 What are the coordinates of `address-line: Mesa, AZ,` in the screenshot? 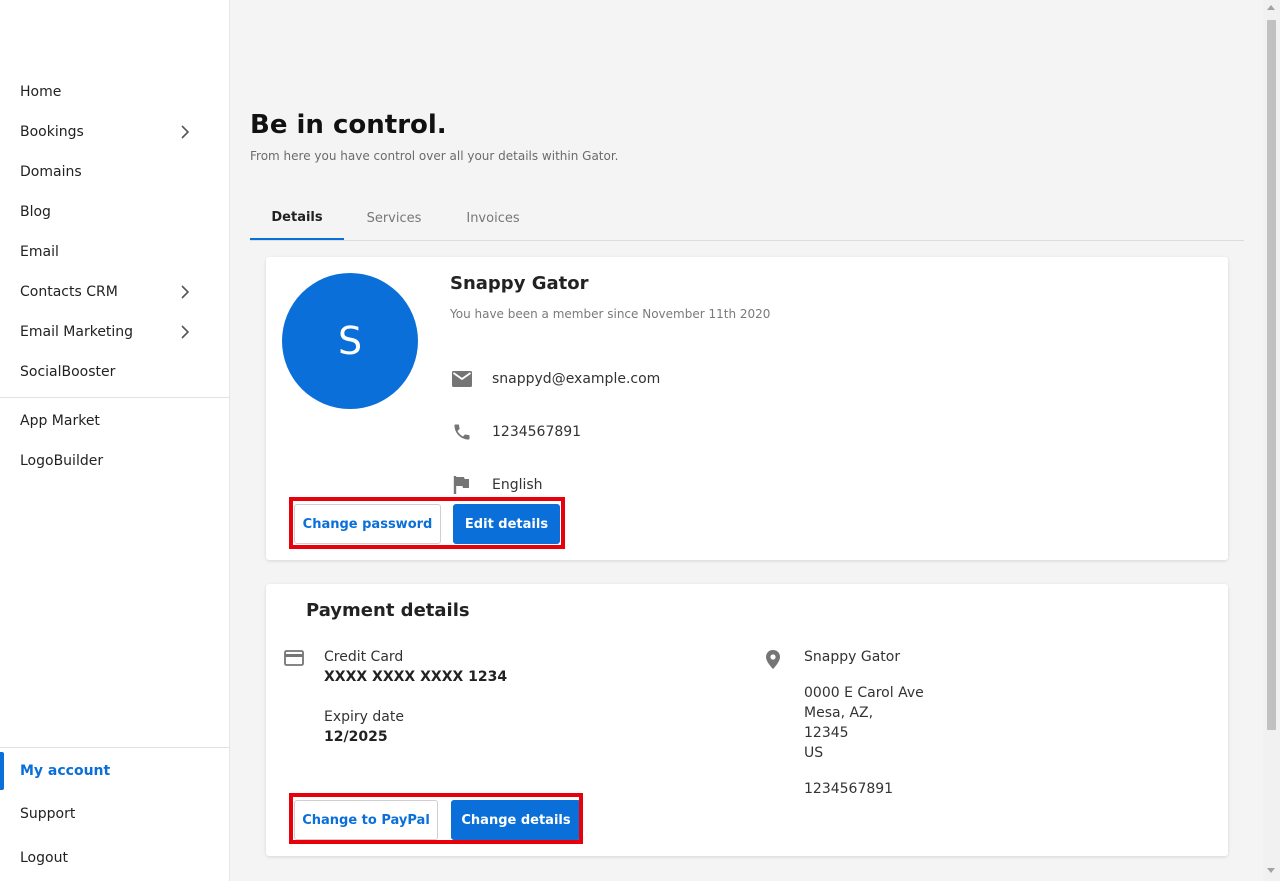 It's located at (839, 713).